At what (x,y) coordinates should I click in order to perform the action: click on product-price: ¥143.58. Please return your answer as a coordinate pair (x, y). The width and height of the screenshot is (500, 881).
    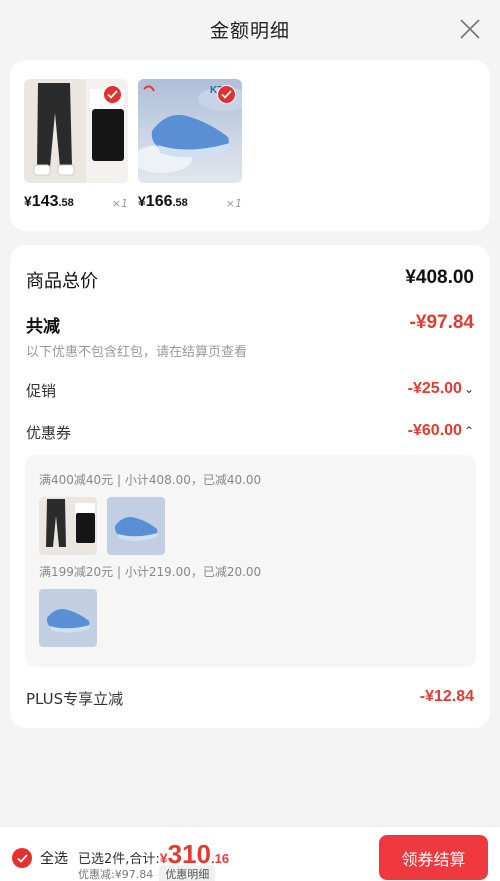
    Looking at the image, I should click on (49, 201).